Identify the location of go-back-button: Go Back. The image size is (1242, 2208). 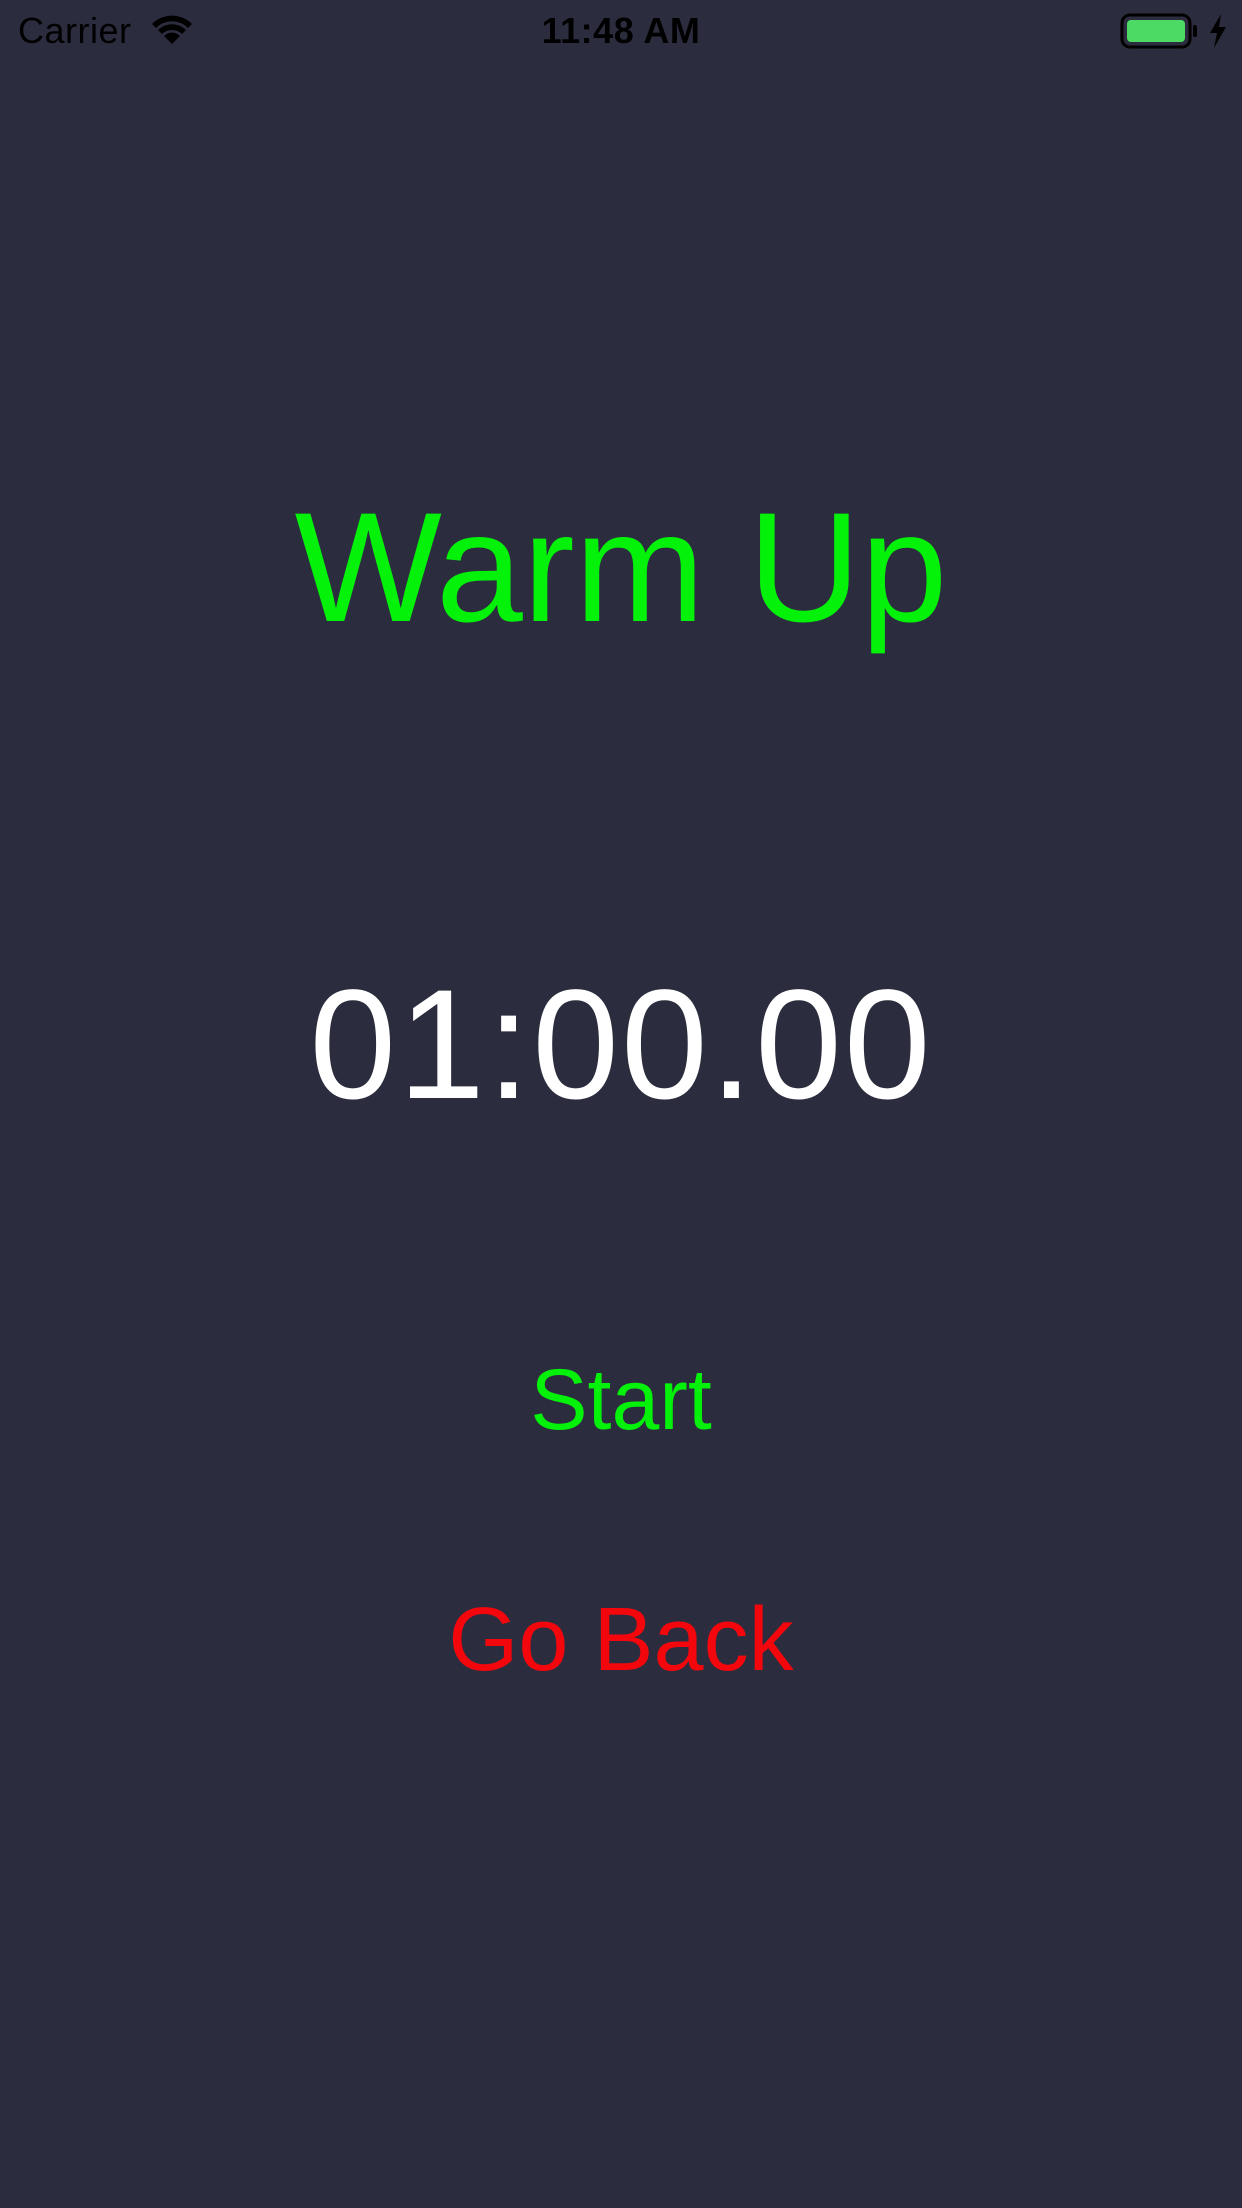
(621, 1640).